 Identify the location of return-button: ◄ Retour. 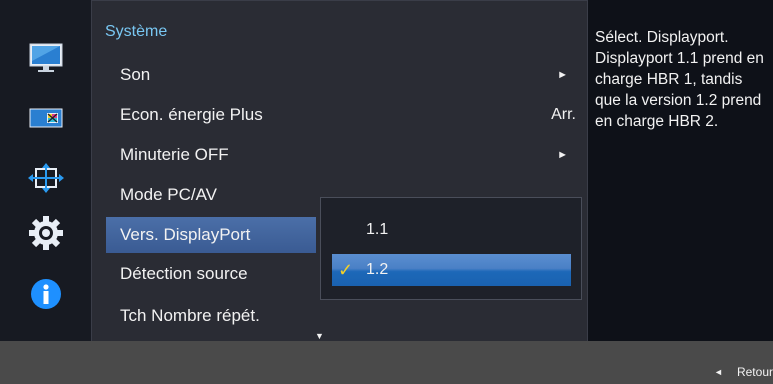
(743, 372).